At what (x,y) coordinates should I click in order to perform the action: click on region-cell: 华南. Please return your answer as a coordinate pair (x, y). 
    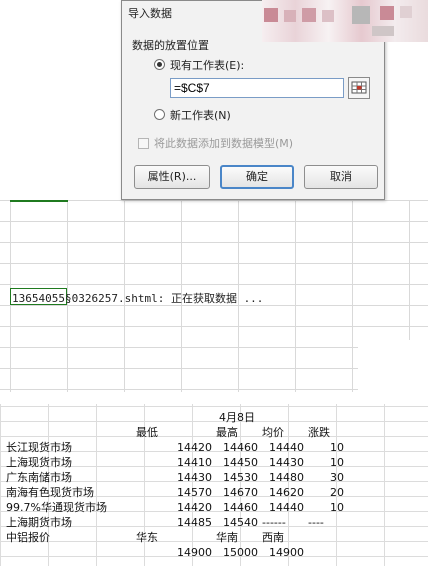
    Looking at the image, I should click on (237, 537).